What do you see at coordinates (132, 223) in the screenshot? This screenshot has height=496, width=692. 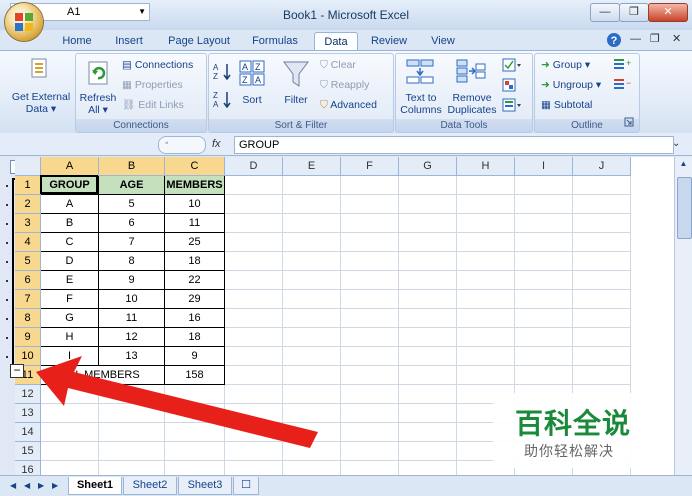 I see `cell-b3: 6` at bounding box center [132, 223].